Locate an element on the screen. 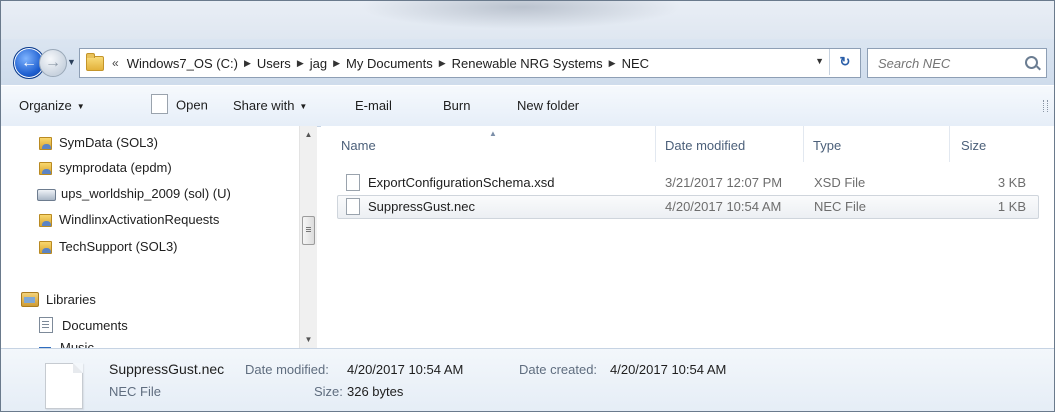  nav-item-symdata: SymData (SOL3) is located at coordinates (98, 142).